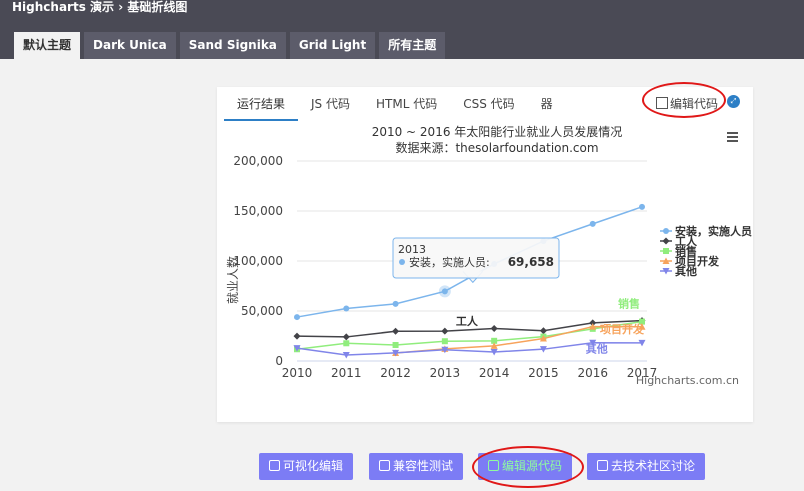  Describe the element at coordinates (412, 249) in the screenshot. I see `tooltip-header: 2013` at that location.